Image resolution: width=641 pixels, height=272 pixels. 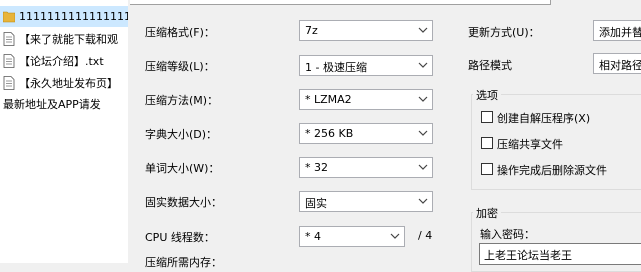 I want to click on password-input: 上老王论坛当老王, so click(x=560, y=254).